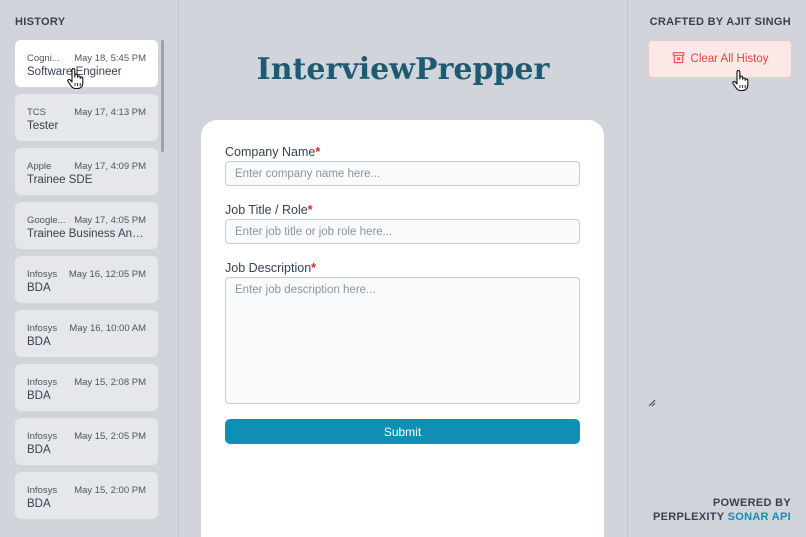 This screenshot has width=806, height=537. I want to click on powered-by-prefix: PERPLEXITY, so click(688, 517).